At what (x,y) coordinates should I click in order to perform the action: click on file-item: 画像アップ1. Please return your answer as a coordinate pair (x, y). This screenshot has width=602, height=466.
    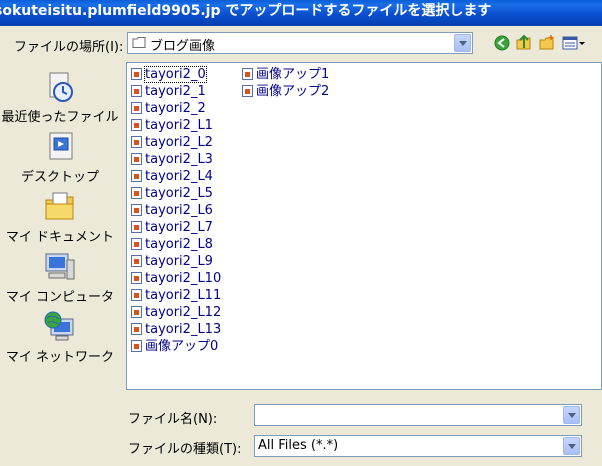
    Looking at the image, I should click on (285, 75).